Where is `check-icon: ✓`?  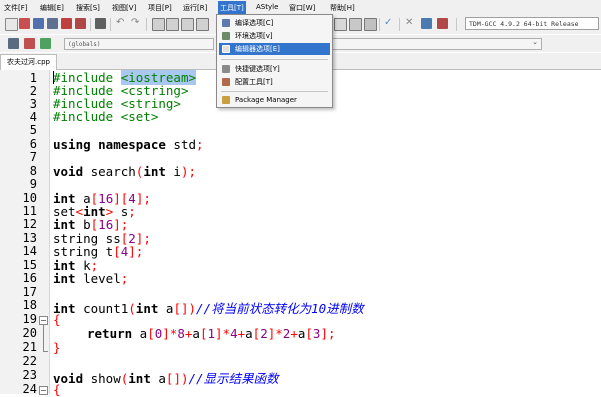
check-icon: ✓ is located at coordinates (389, 23).